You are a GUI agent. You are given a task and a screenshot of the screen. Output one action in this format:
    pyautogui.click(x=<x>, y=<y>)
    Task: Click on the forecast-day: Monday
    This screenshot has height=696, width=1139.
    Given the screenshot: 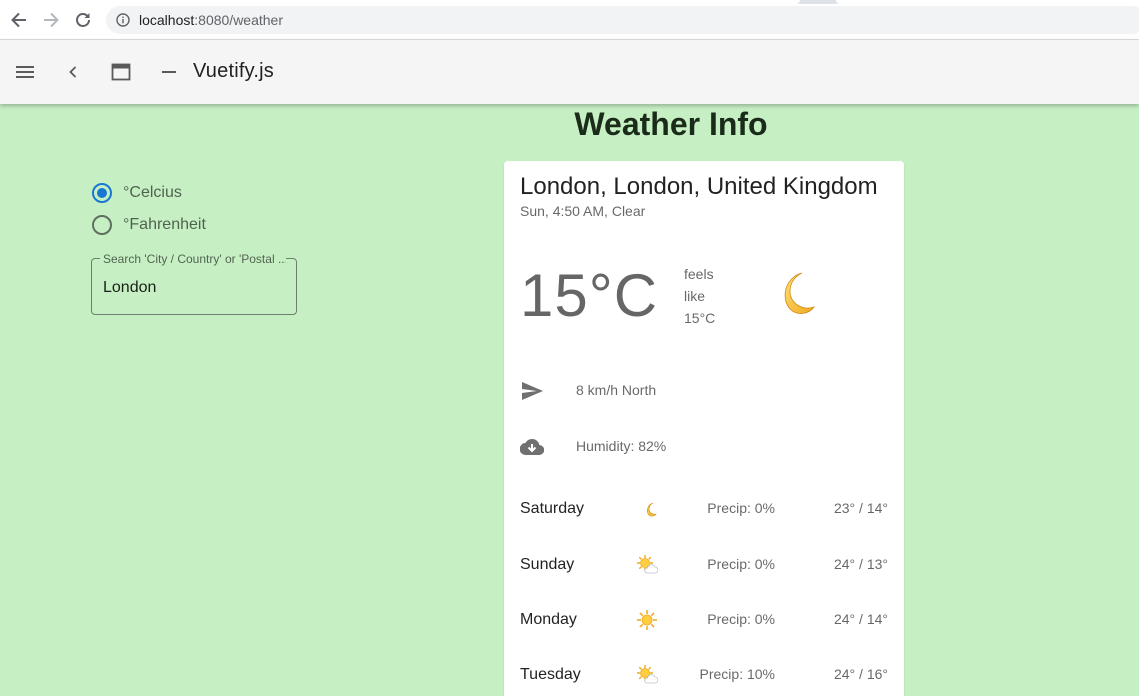 What is the action you would take?
    pyautogui.click(x=548, y=619)
    